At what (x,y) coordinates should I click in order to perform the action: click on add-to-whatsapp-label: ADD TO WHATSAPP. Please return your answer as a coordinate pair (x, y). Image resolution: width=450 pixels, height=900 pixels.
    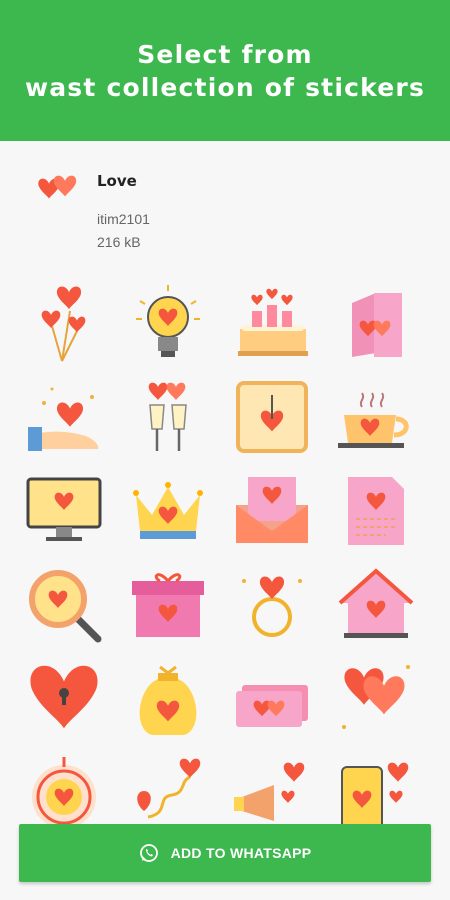
    Looking at the image, I should click on (241, 853).